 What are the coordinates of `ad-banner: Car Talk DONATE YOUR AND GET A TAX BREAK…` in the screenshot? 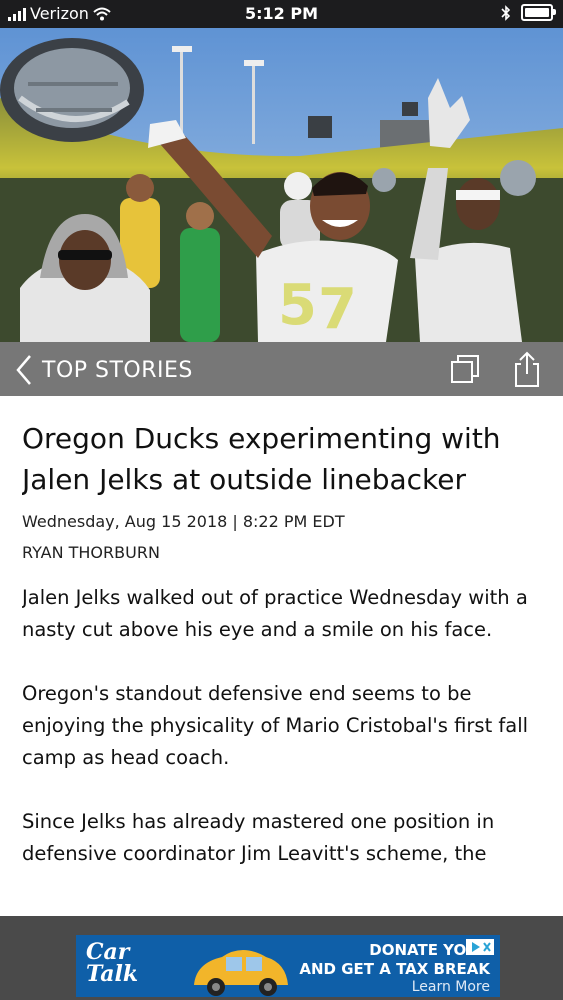 It's located at (288, 966).